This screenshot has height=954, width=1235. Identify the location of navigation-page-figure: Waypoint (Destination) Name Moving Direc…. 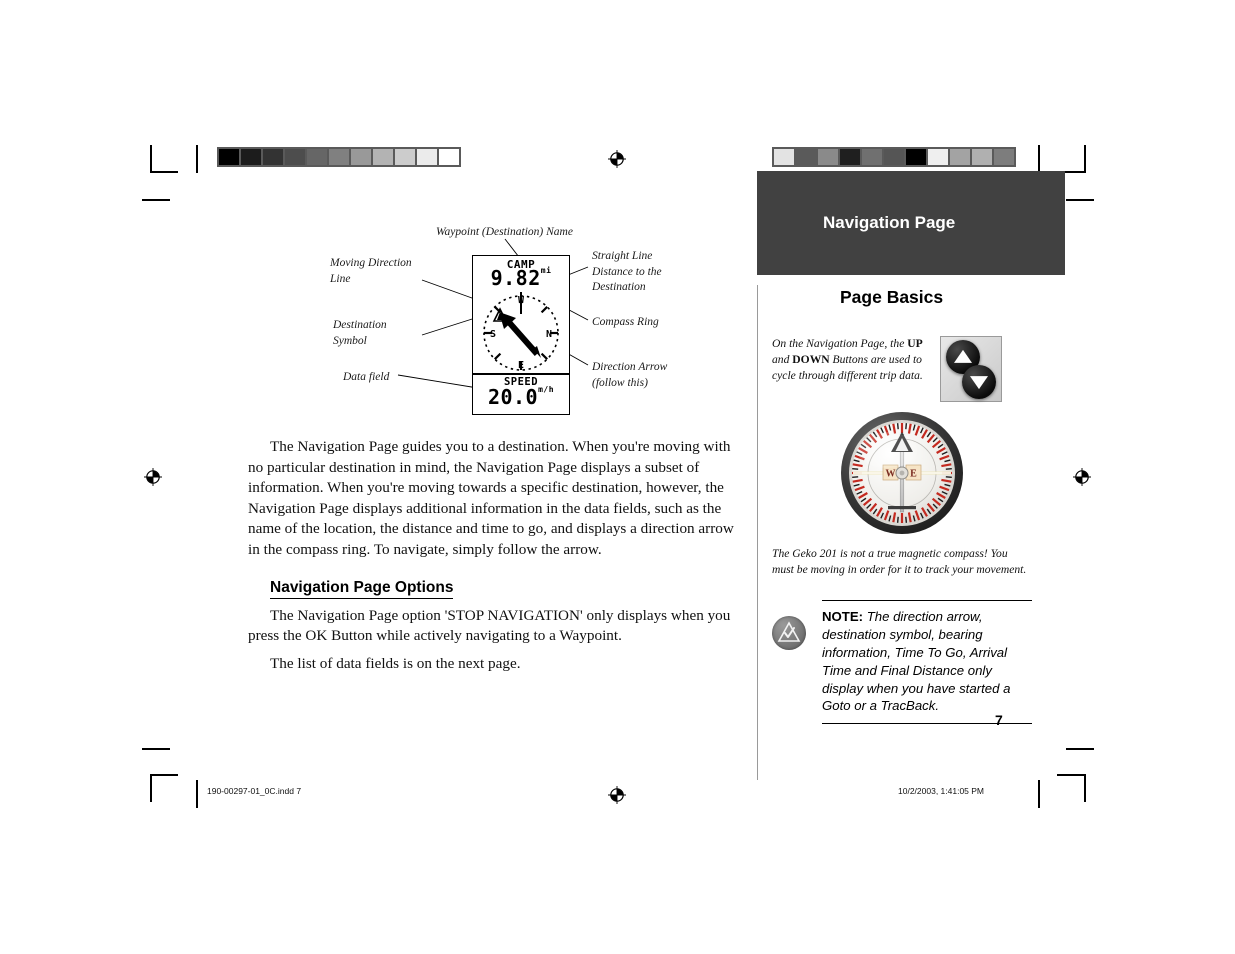
(540, 325).